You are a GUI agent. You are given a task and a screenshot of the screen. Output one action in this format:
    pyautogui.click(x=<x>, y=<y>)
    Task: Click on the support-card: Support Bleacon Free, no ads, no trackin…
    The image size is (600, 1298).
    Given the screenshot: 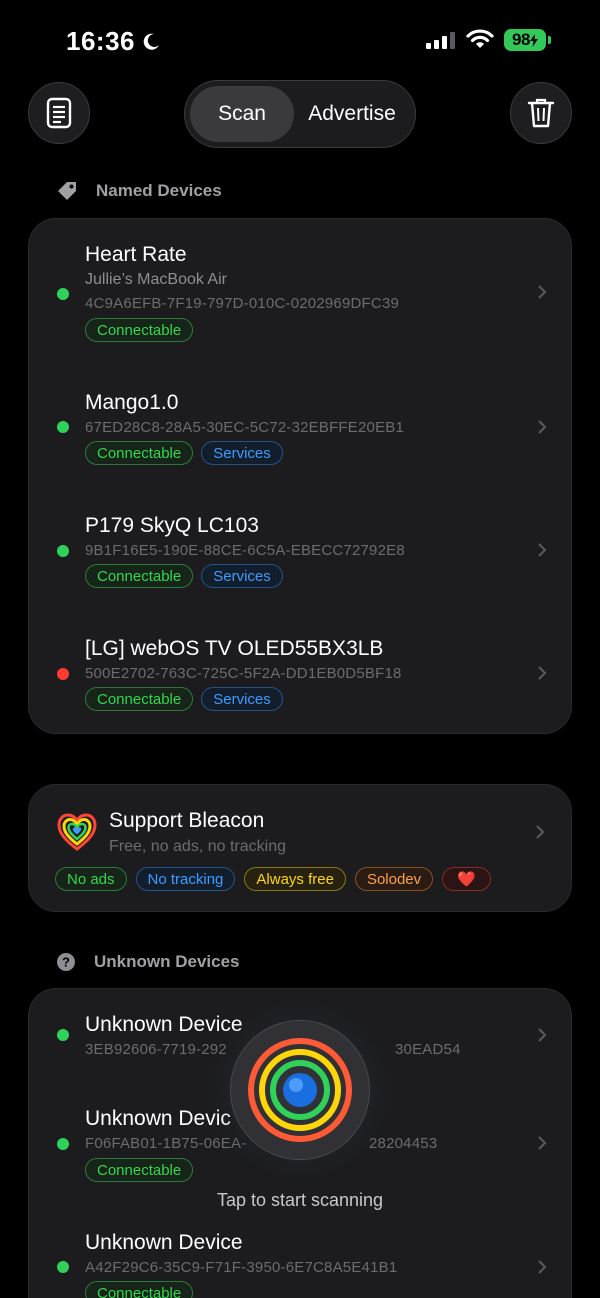 What is the action you would take?
    pyautogui.click(x=300, y=848)
    